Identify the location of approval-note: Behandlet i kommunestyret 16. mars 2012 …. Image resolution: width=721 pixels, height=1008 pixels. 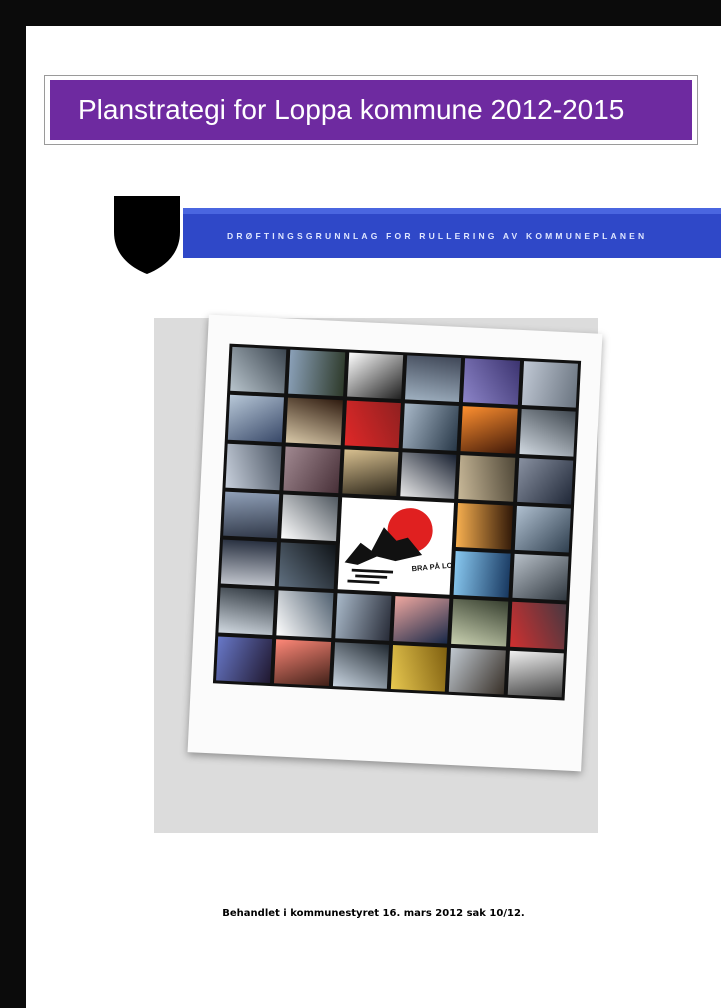
(373, 913).